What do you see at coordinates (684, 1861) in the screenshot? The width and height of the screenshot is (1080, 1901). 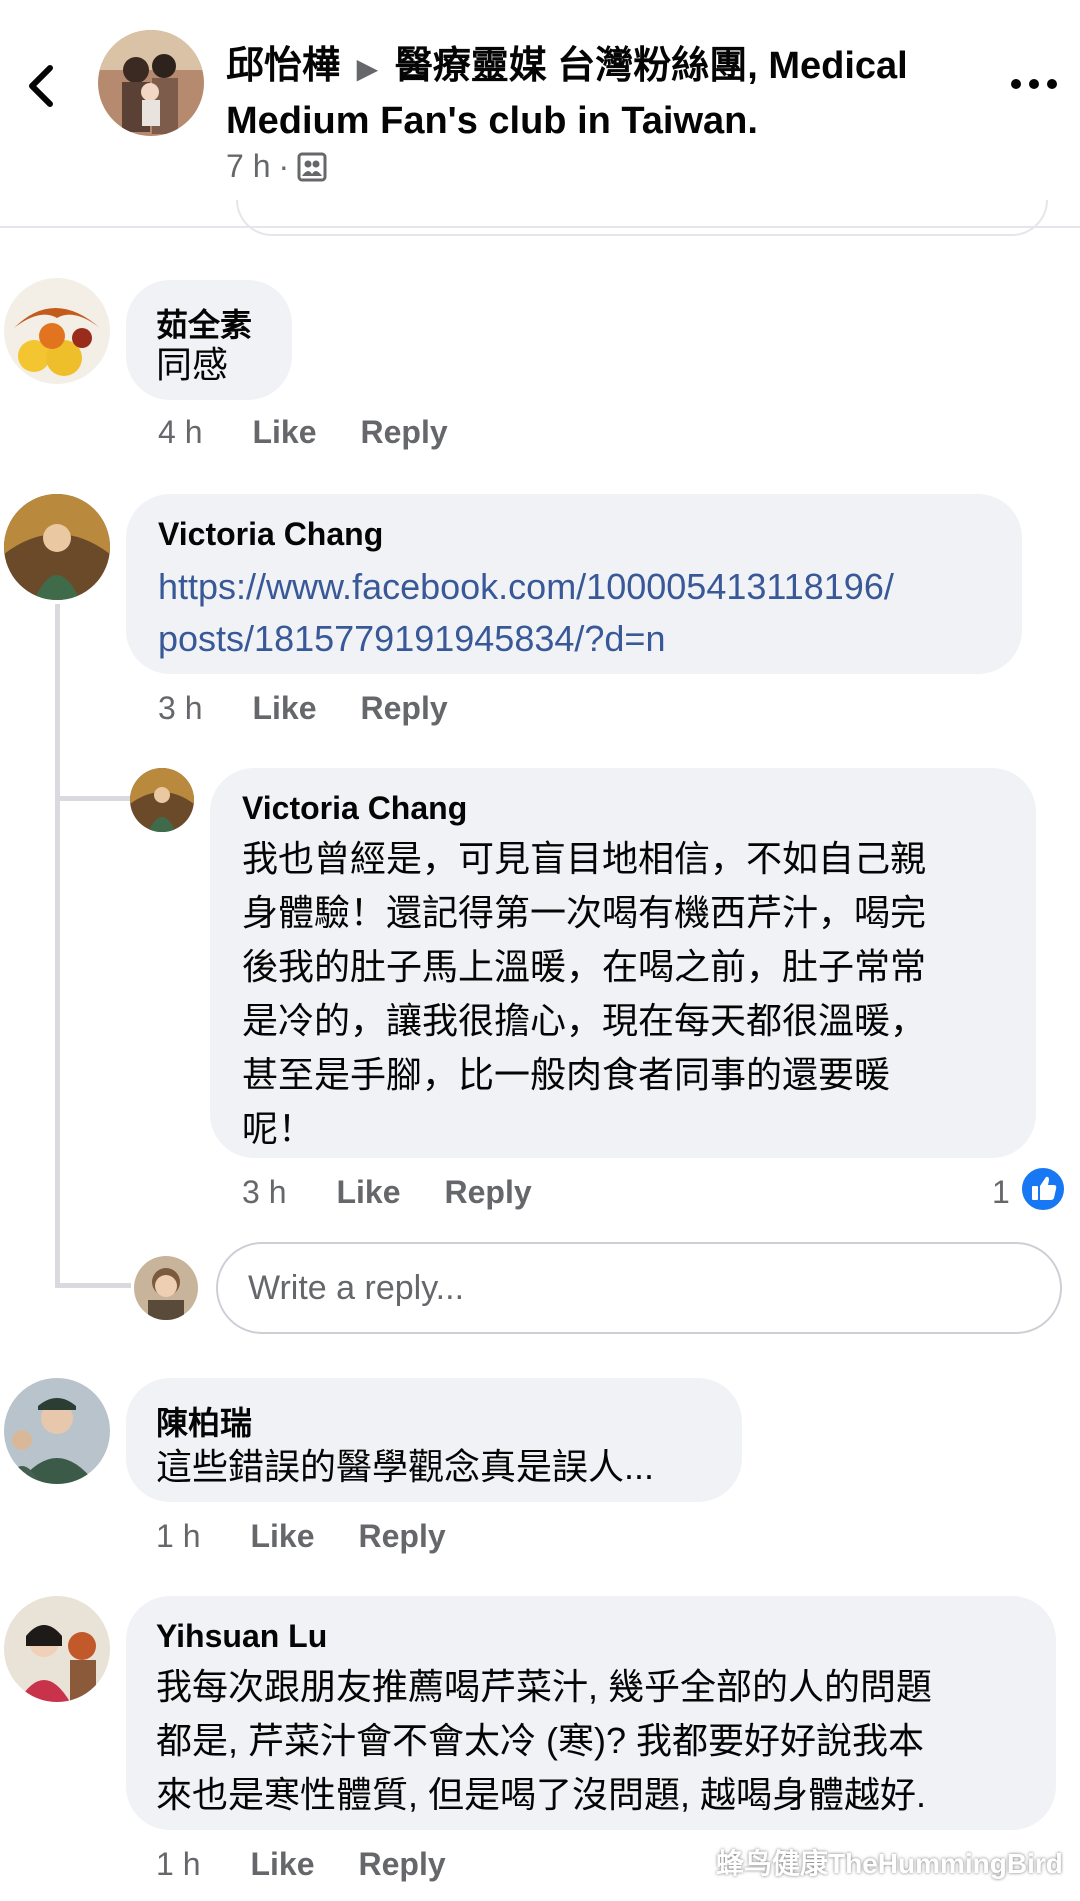 I see `wechat-icon` at bounding box center [684, 1861].